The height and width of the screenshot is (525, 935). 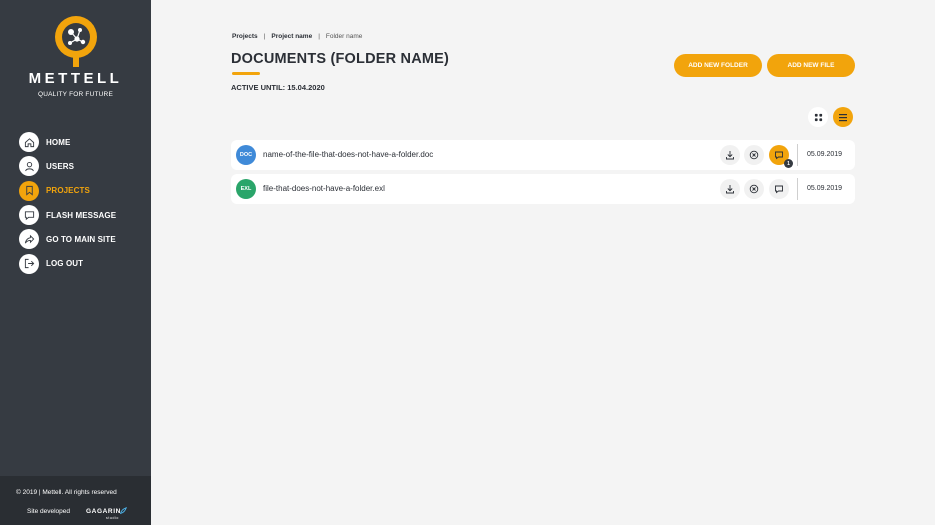 What do you see at coordinates (76, 41) in the screenshot?
I see `logo-mark-icon` at bounding box center [76, 41].